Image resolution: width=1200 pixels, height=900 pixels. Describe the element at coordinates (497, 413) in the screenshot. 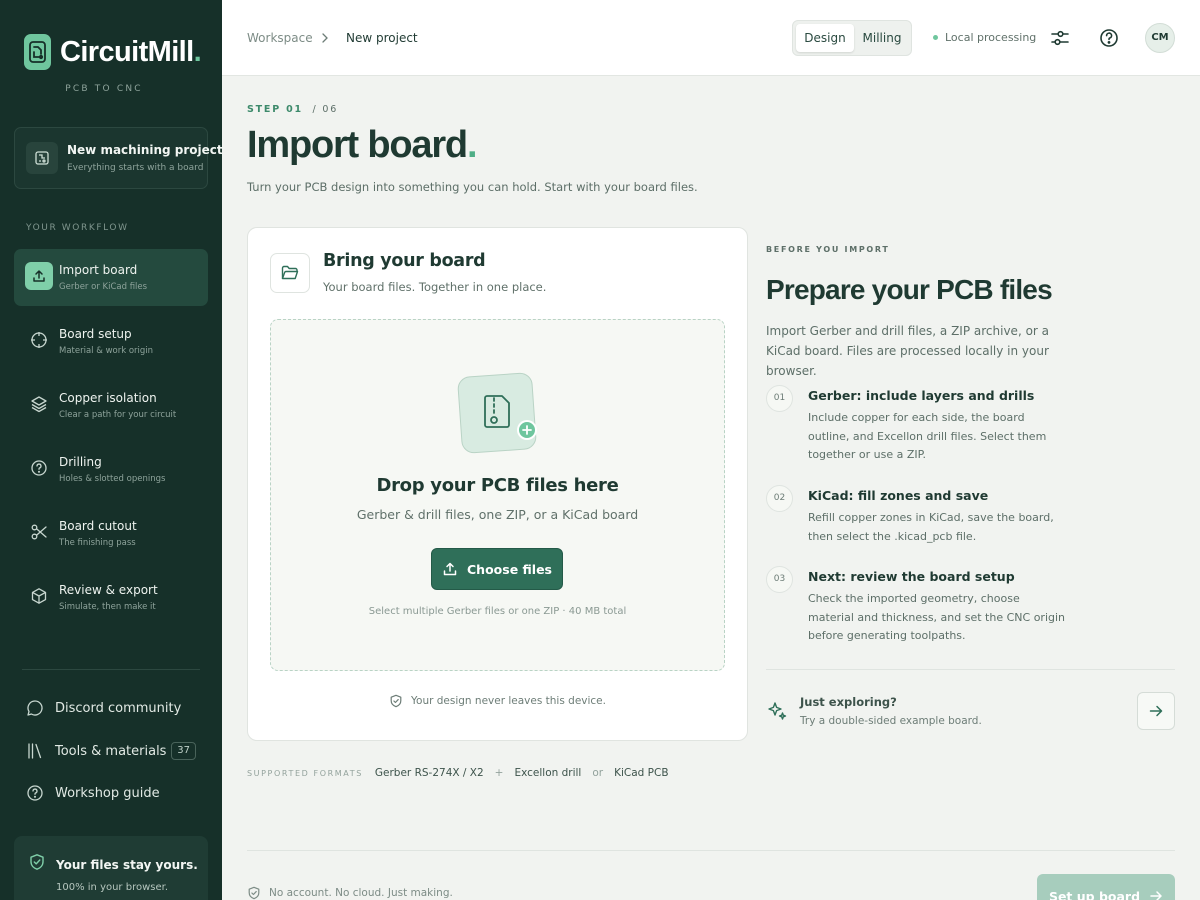

I see `file-zip-add-icon` at that location.